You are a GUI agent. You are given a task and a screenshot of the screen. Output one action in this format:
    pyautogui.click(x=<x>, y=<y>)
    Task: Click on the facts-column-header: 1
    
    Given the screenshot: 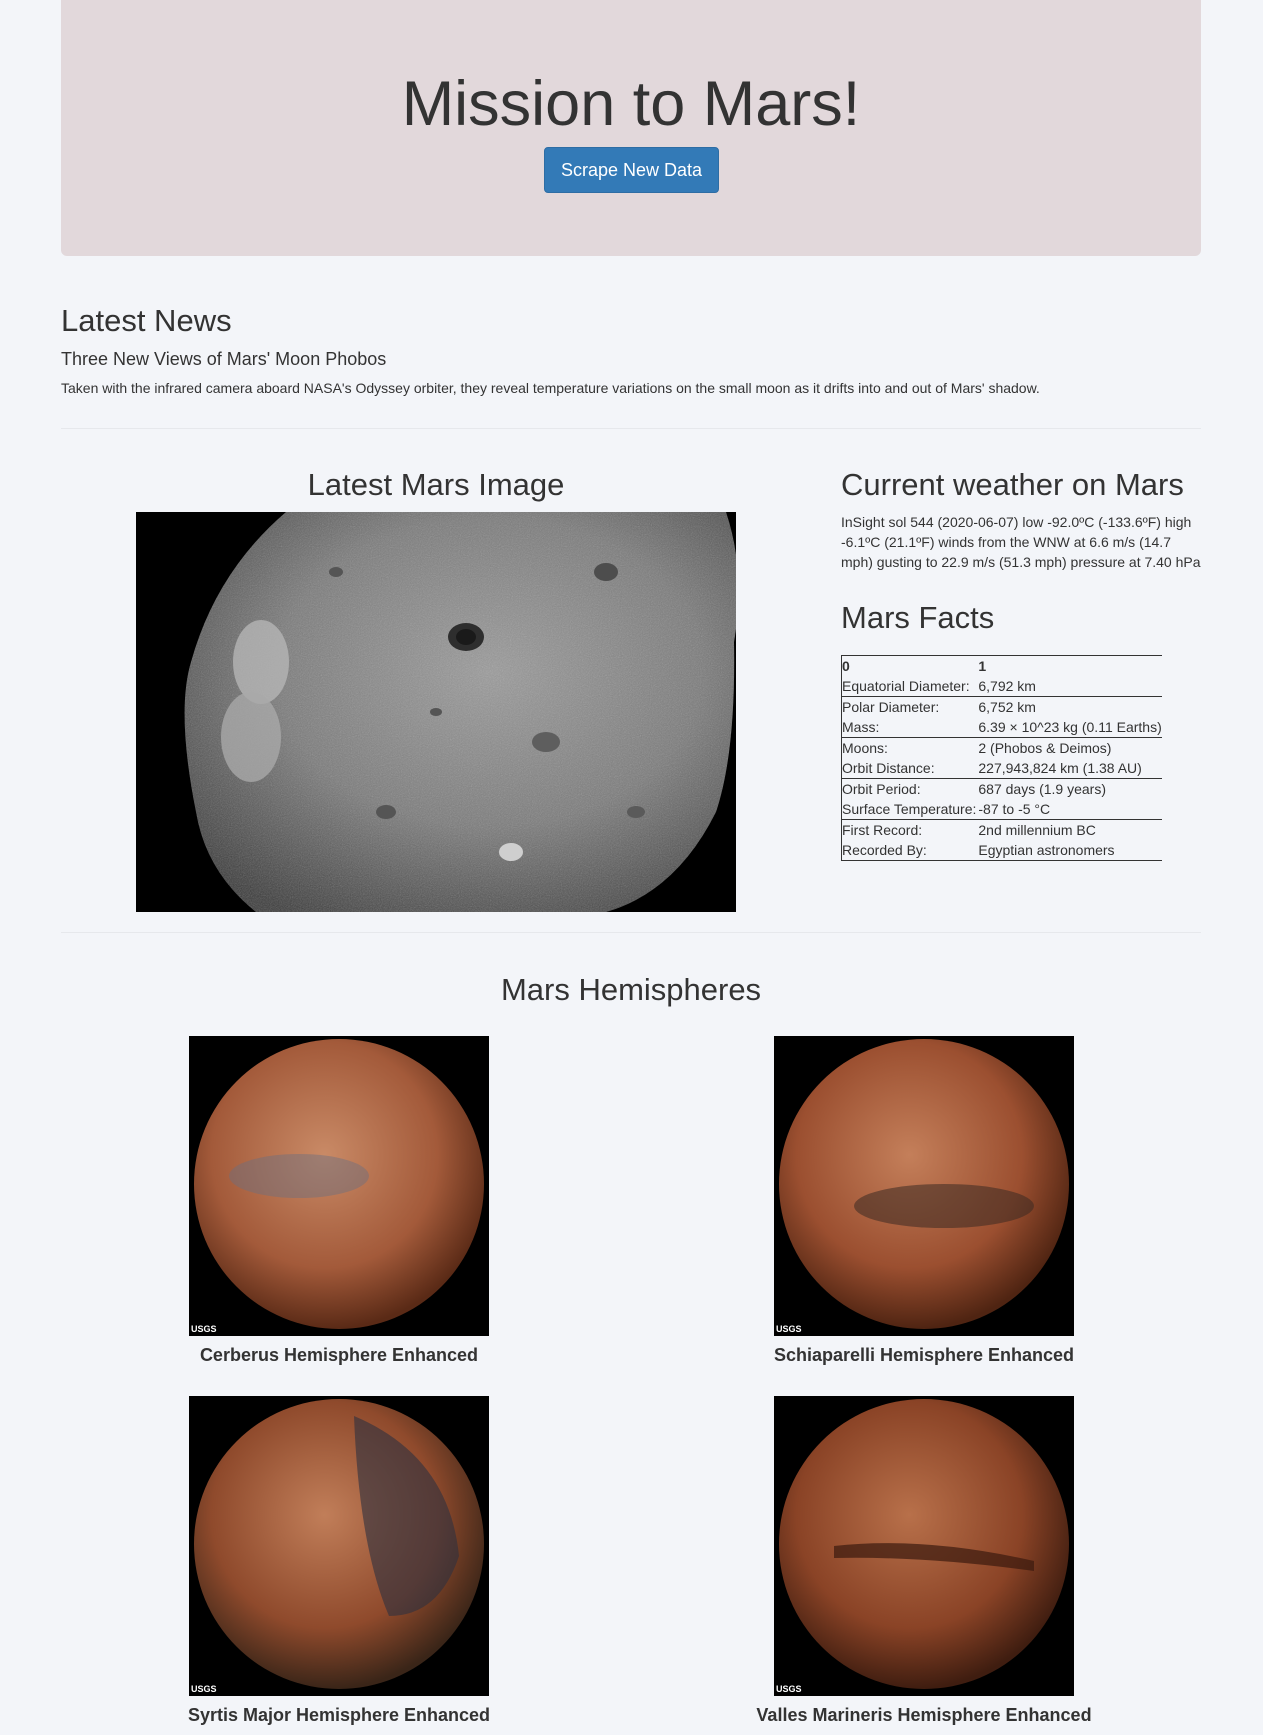 What is the action you would take?
    pyautogui.click(x=982, y=666)
    